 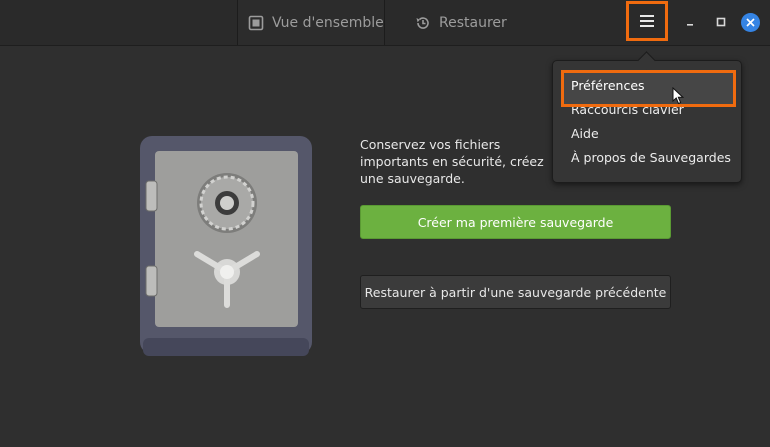 I want to click on hamburger-menu-icon, so click(x=647, y=21).